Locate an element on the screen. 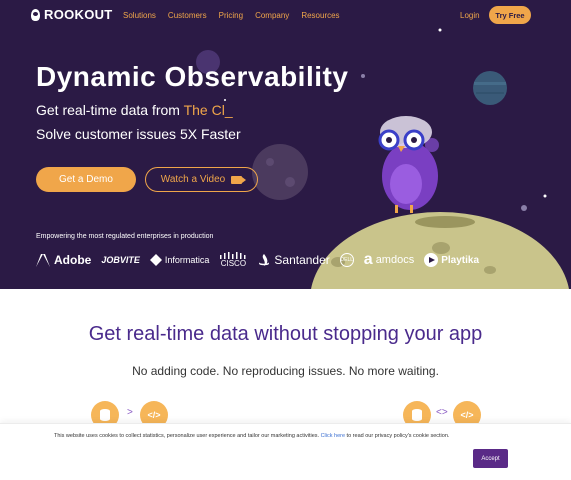 This screenshot has width=571, height=480. logo-text: ROOKOUT is located at coordinates (78, 14).